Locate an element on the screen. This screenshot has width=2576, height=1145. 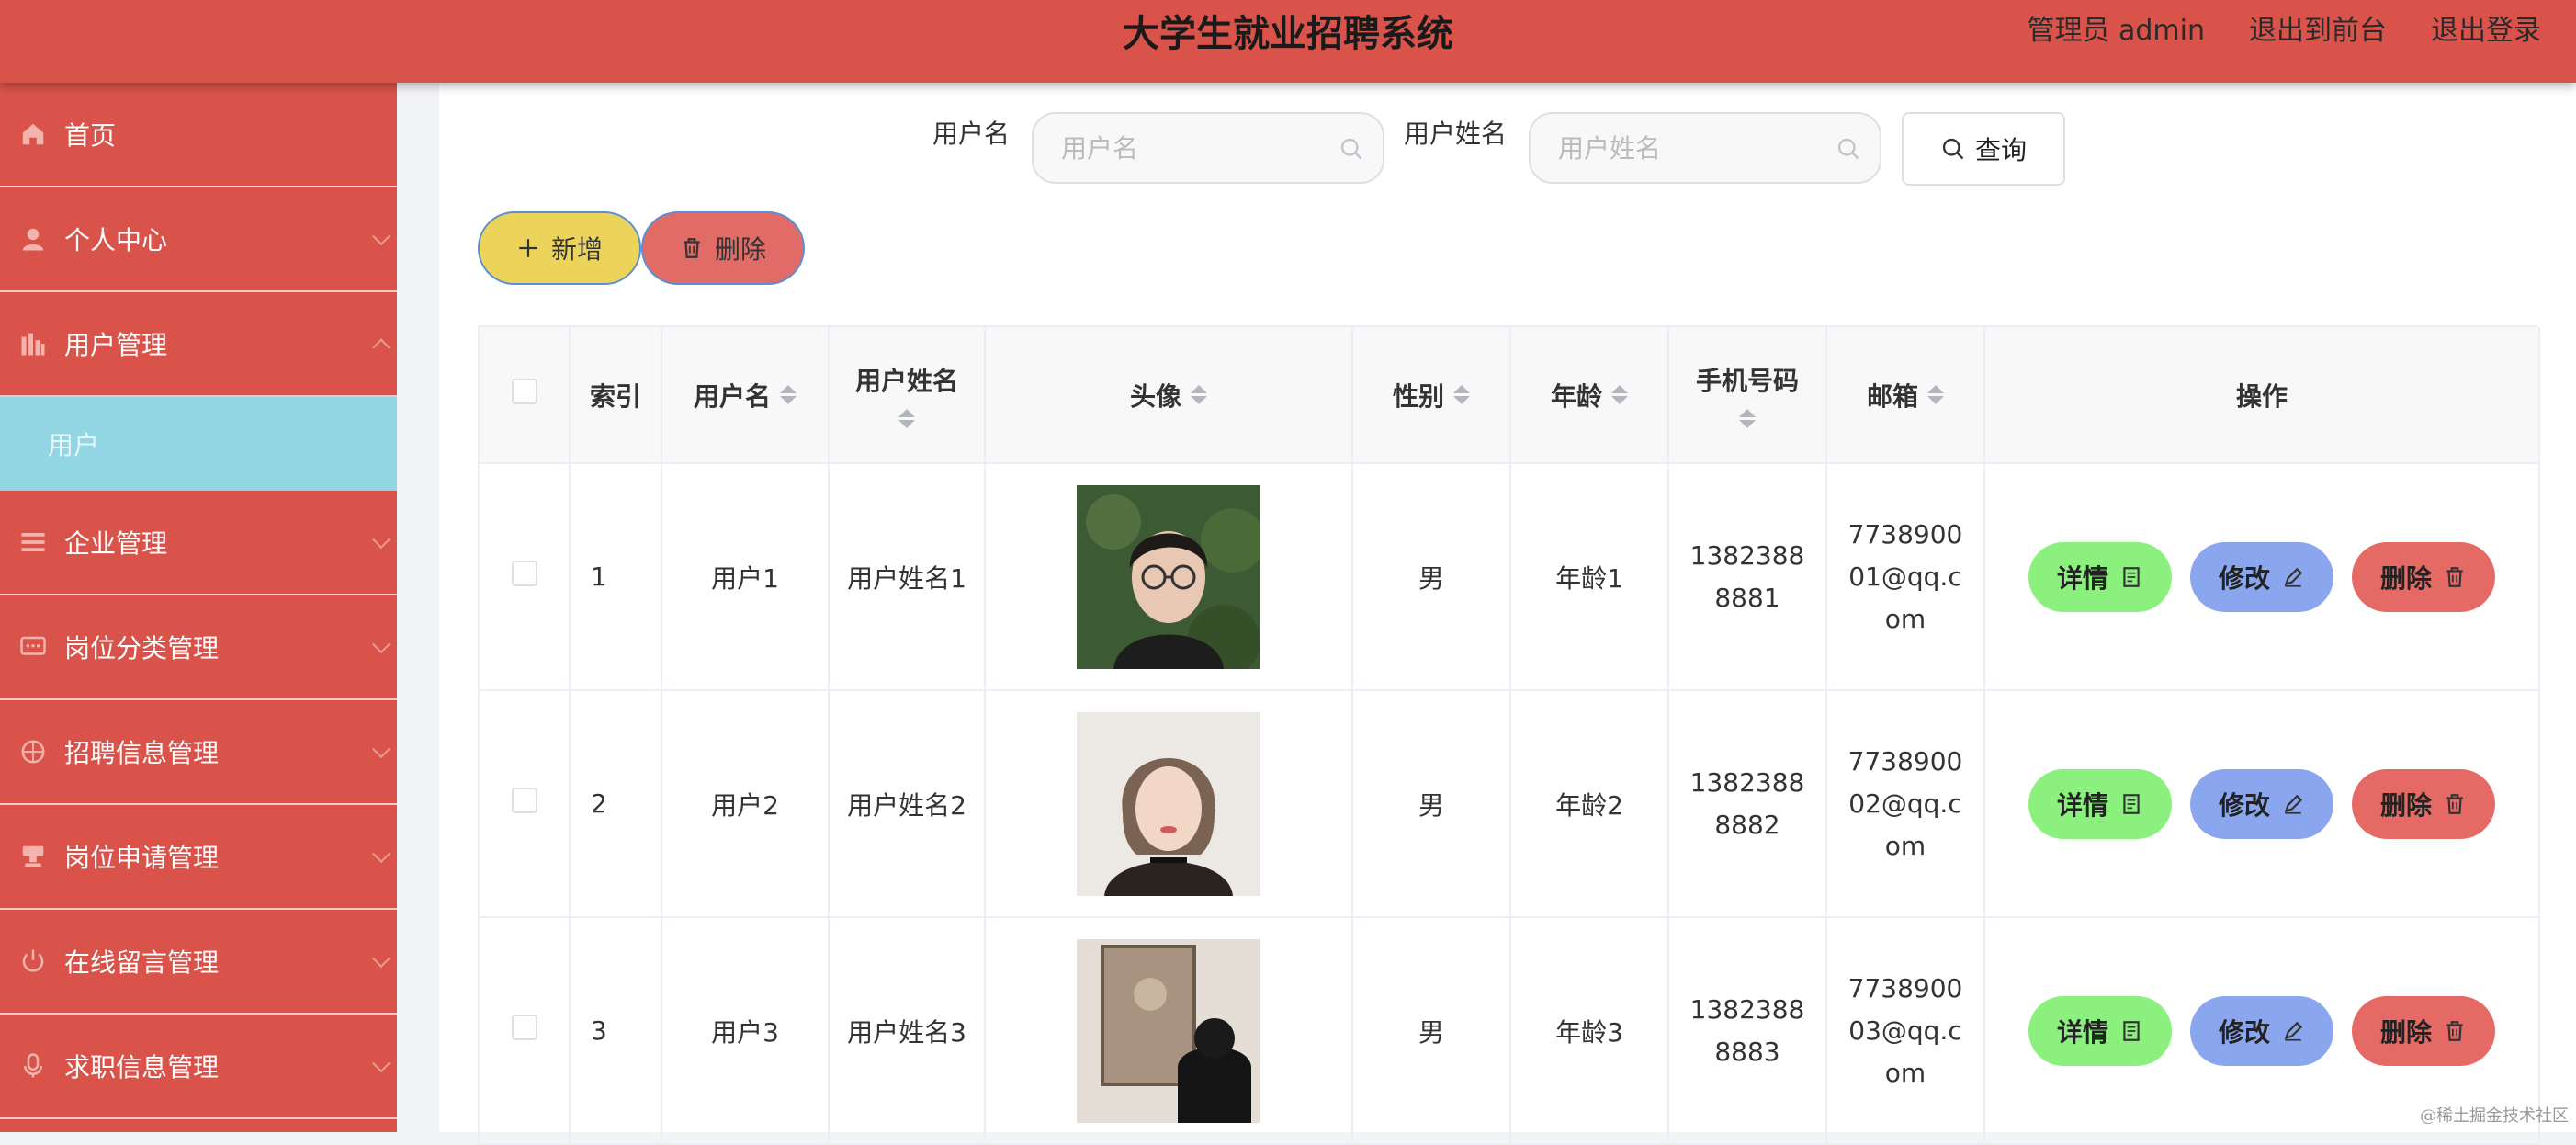
header-nav: 管理员 admin 退出到前台 退出登录 is located at coordinates (2284, 27).